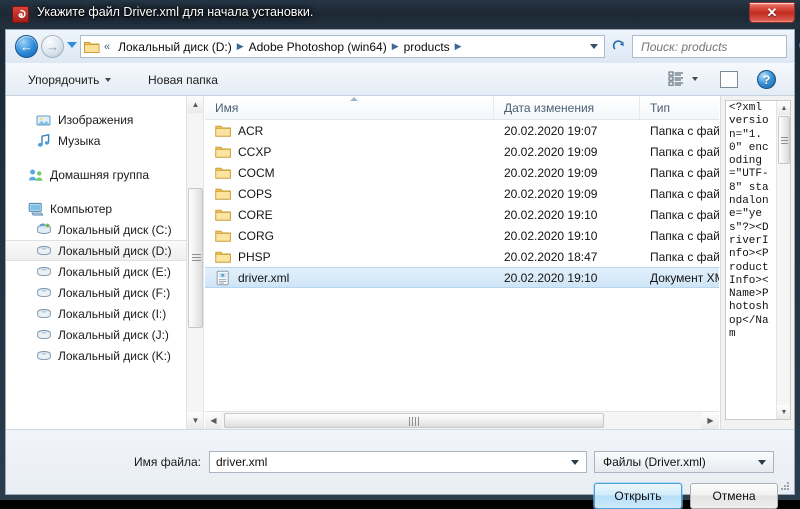  Describe the element at coordinates (96, 313) in the screenshot. I see `sidebar-item-локальный-диск-i: Локальный диск (I:)` at that location.